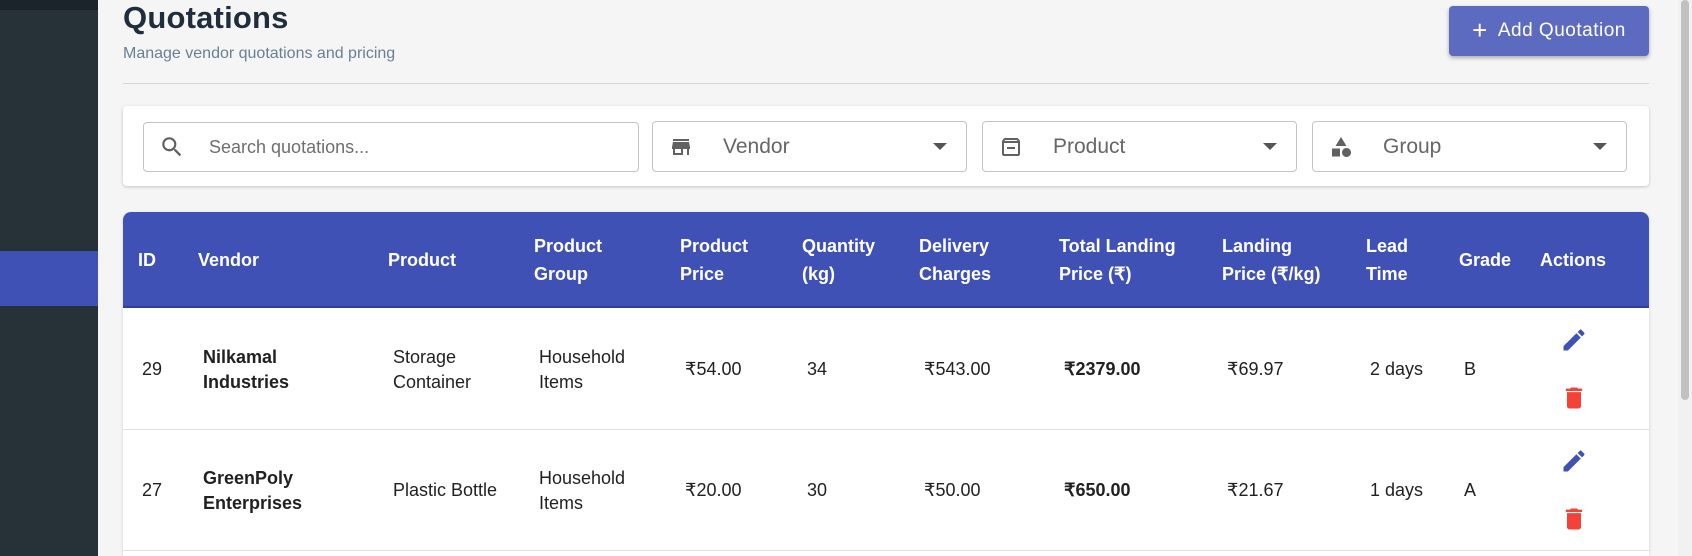  I want to click on cell-product: Storage Container, so click(432, 369).